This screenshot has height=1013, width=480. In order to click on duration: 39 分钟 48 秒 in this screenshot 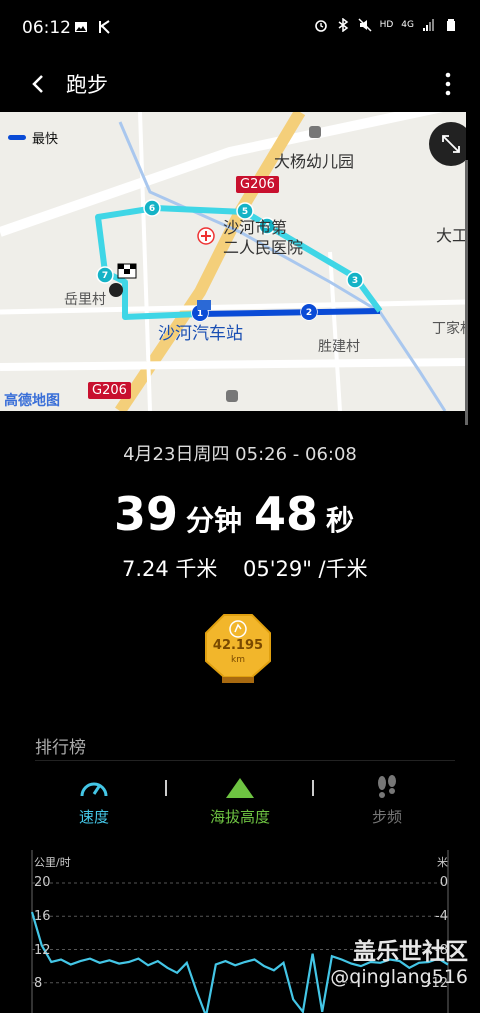, I will do `click(240, 514)`.